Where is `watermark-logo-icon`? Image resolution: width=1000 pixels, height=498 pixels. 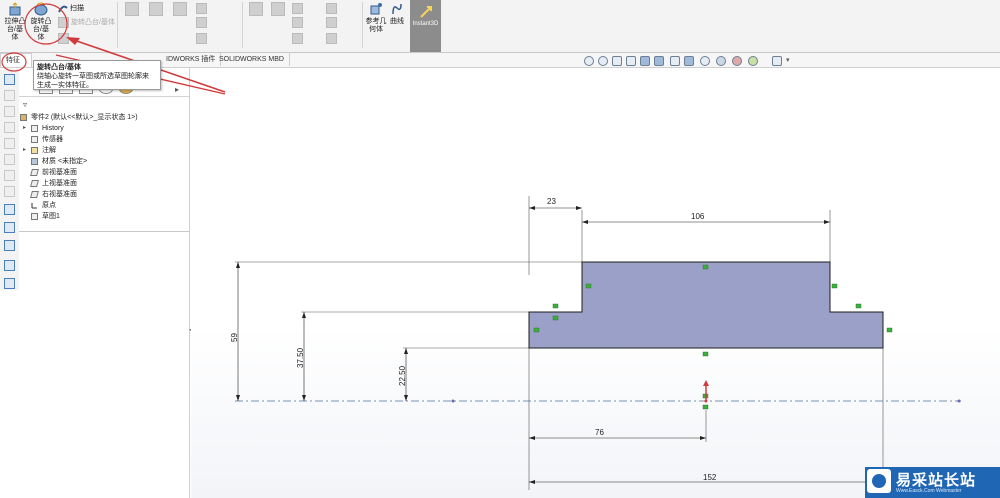 watermark-logo-icon is located at coordinates (879, 481).